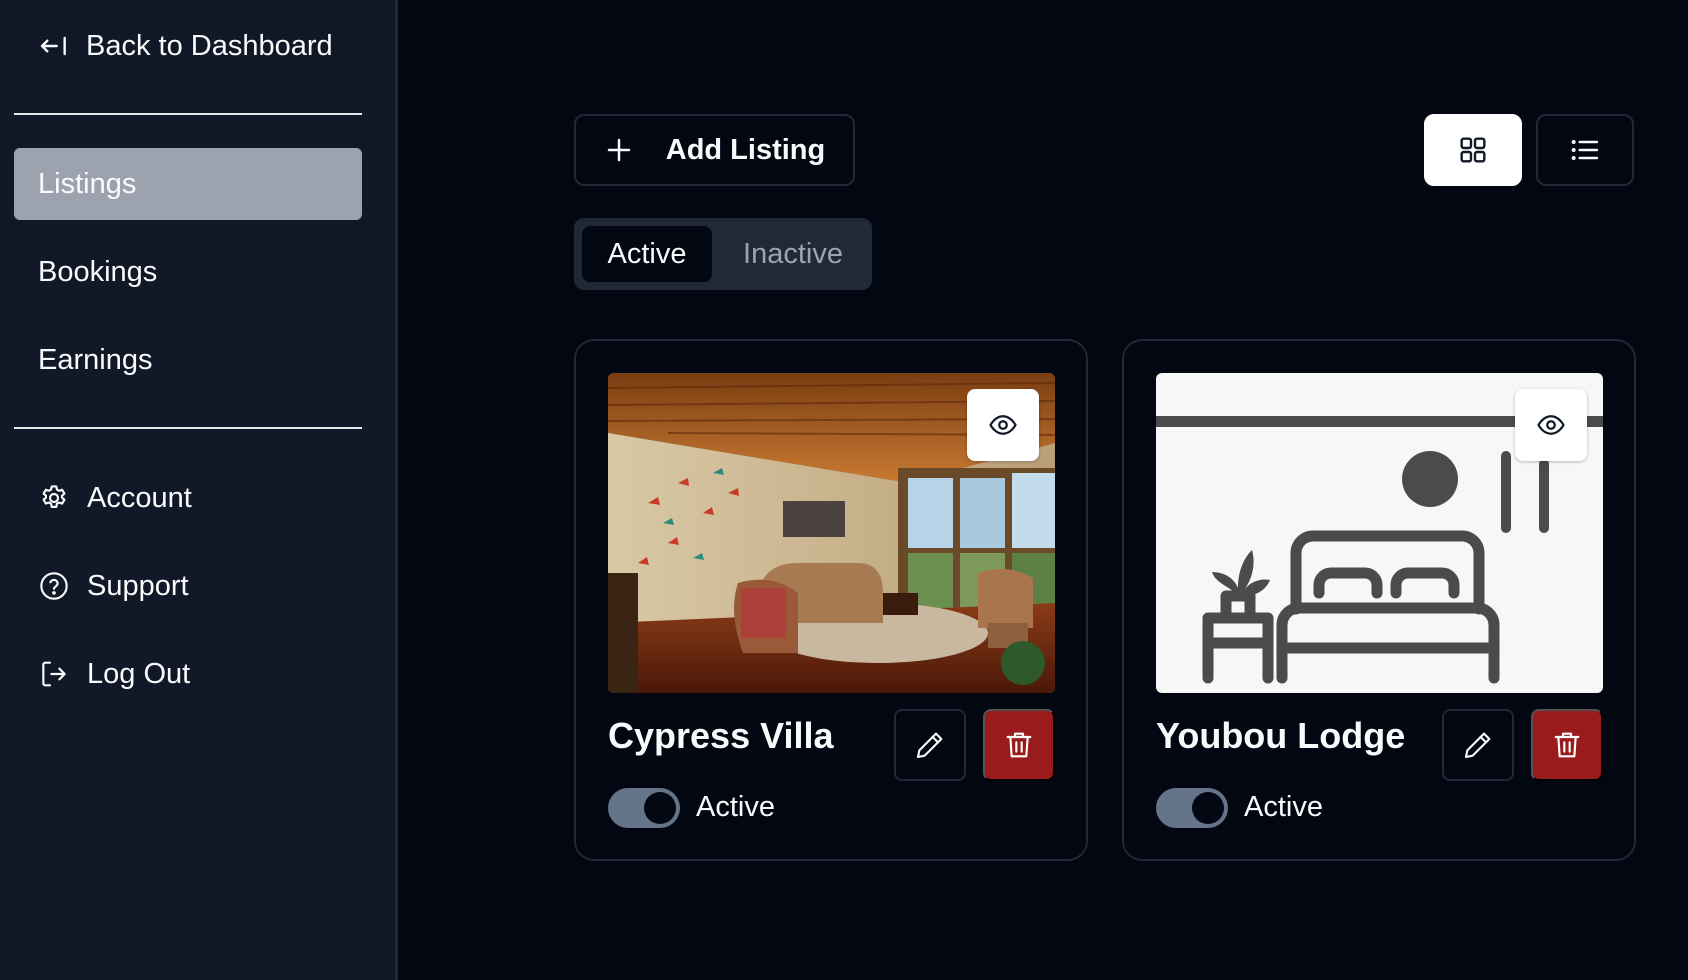  I want to click on add-listing-label: Add Listing, so click(745, 149).